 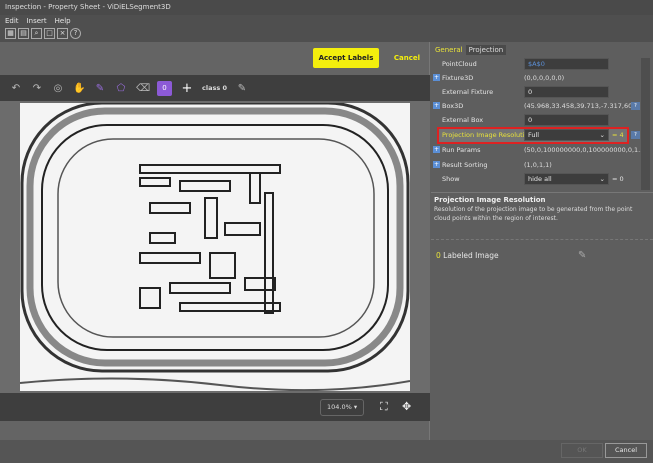 I want to click on labeled-count: 0, so click(x=438, y=255).